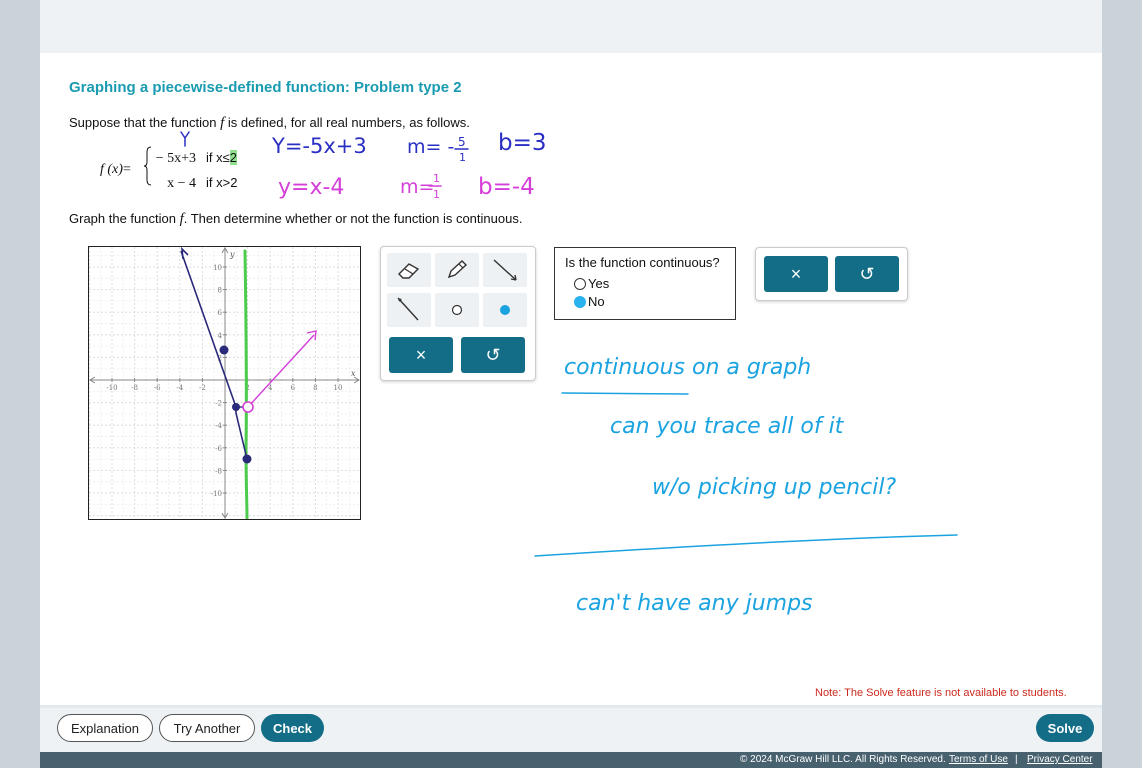 The height and width of the screenshot is (768, 1142). I want to click on y-axis-label: y, so click(232, 254).